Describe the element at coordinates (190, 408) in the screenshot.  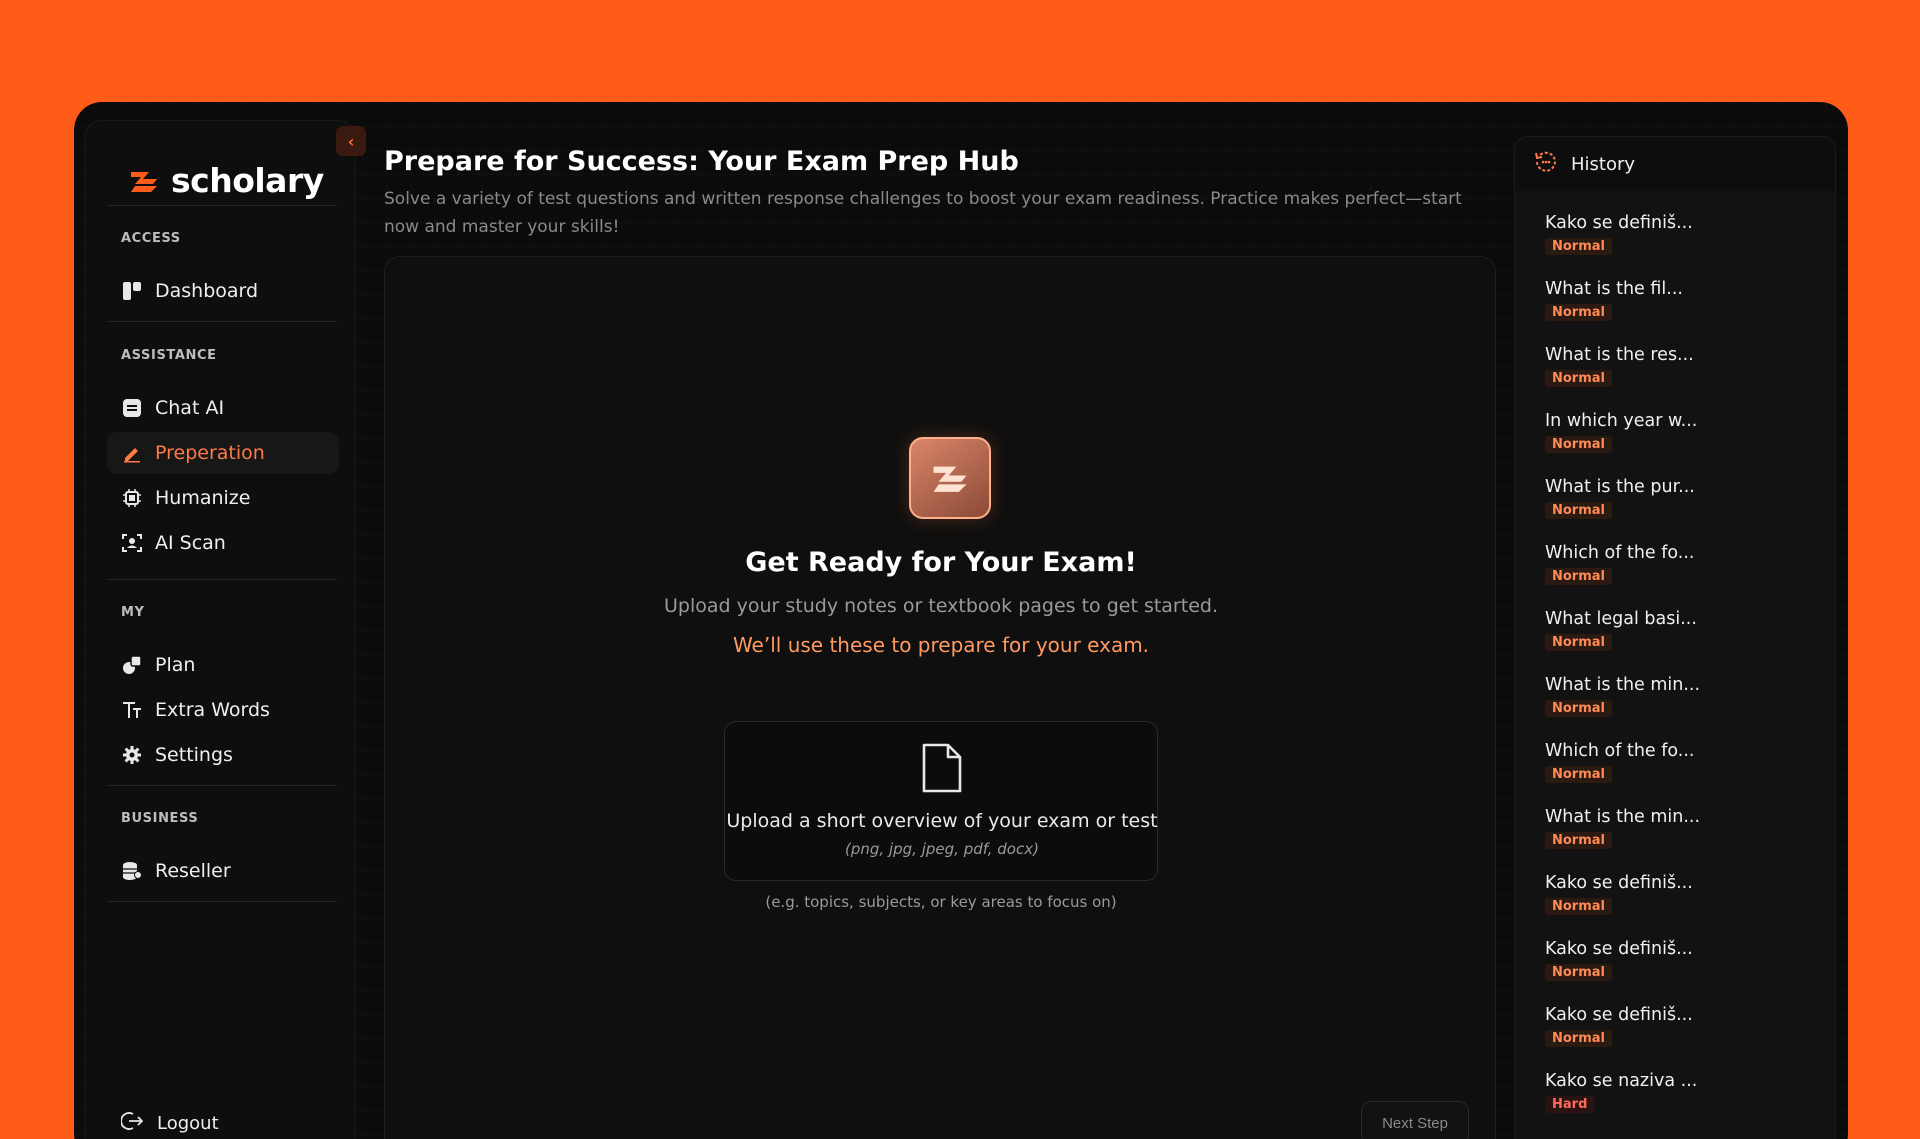
I see `sidebar-item-label: Chat AI` at that location.